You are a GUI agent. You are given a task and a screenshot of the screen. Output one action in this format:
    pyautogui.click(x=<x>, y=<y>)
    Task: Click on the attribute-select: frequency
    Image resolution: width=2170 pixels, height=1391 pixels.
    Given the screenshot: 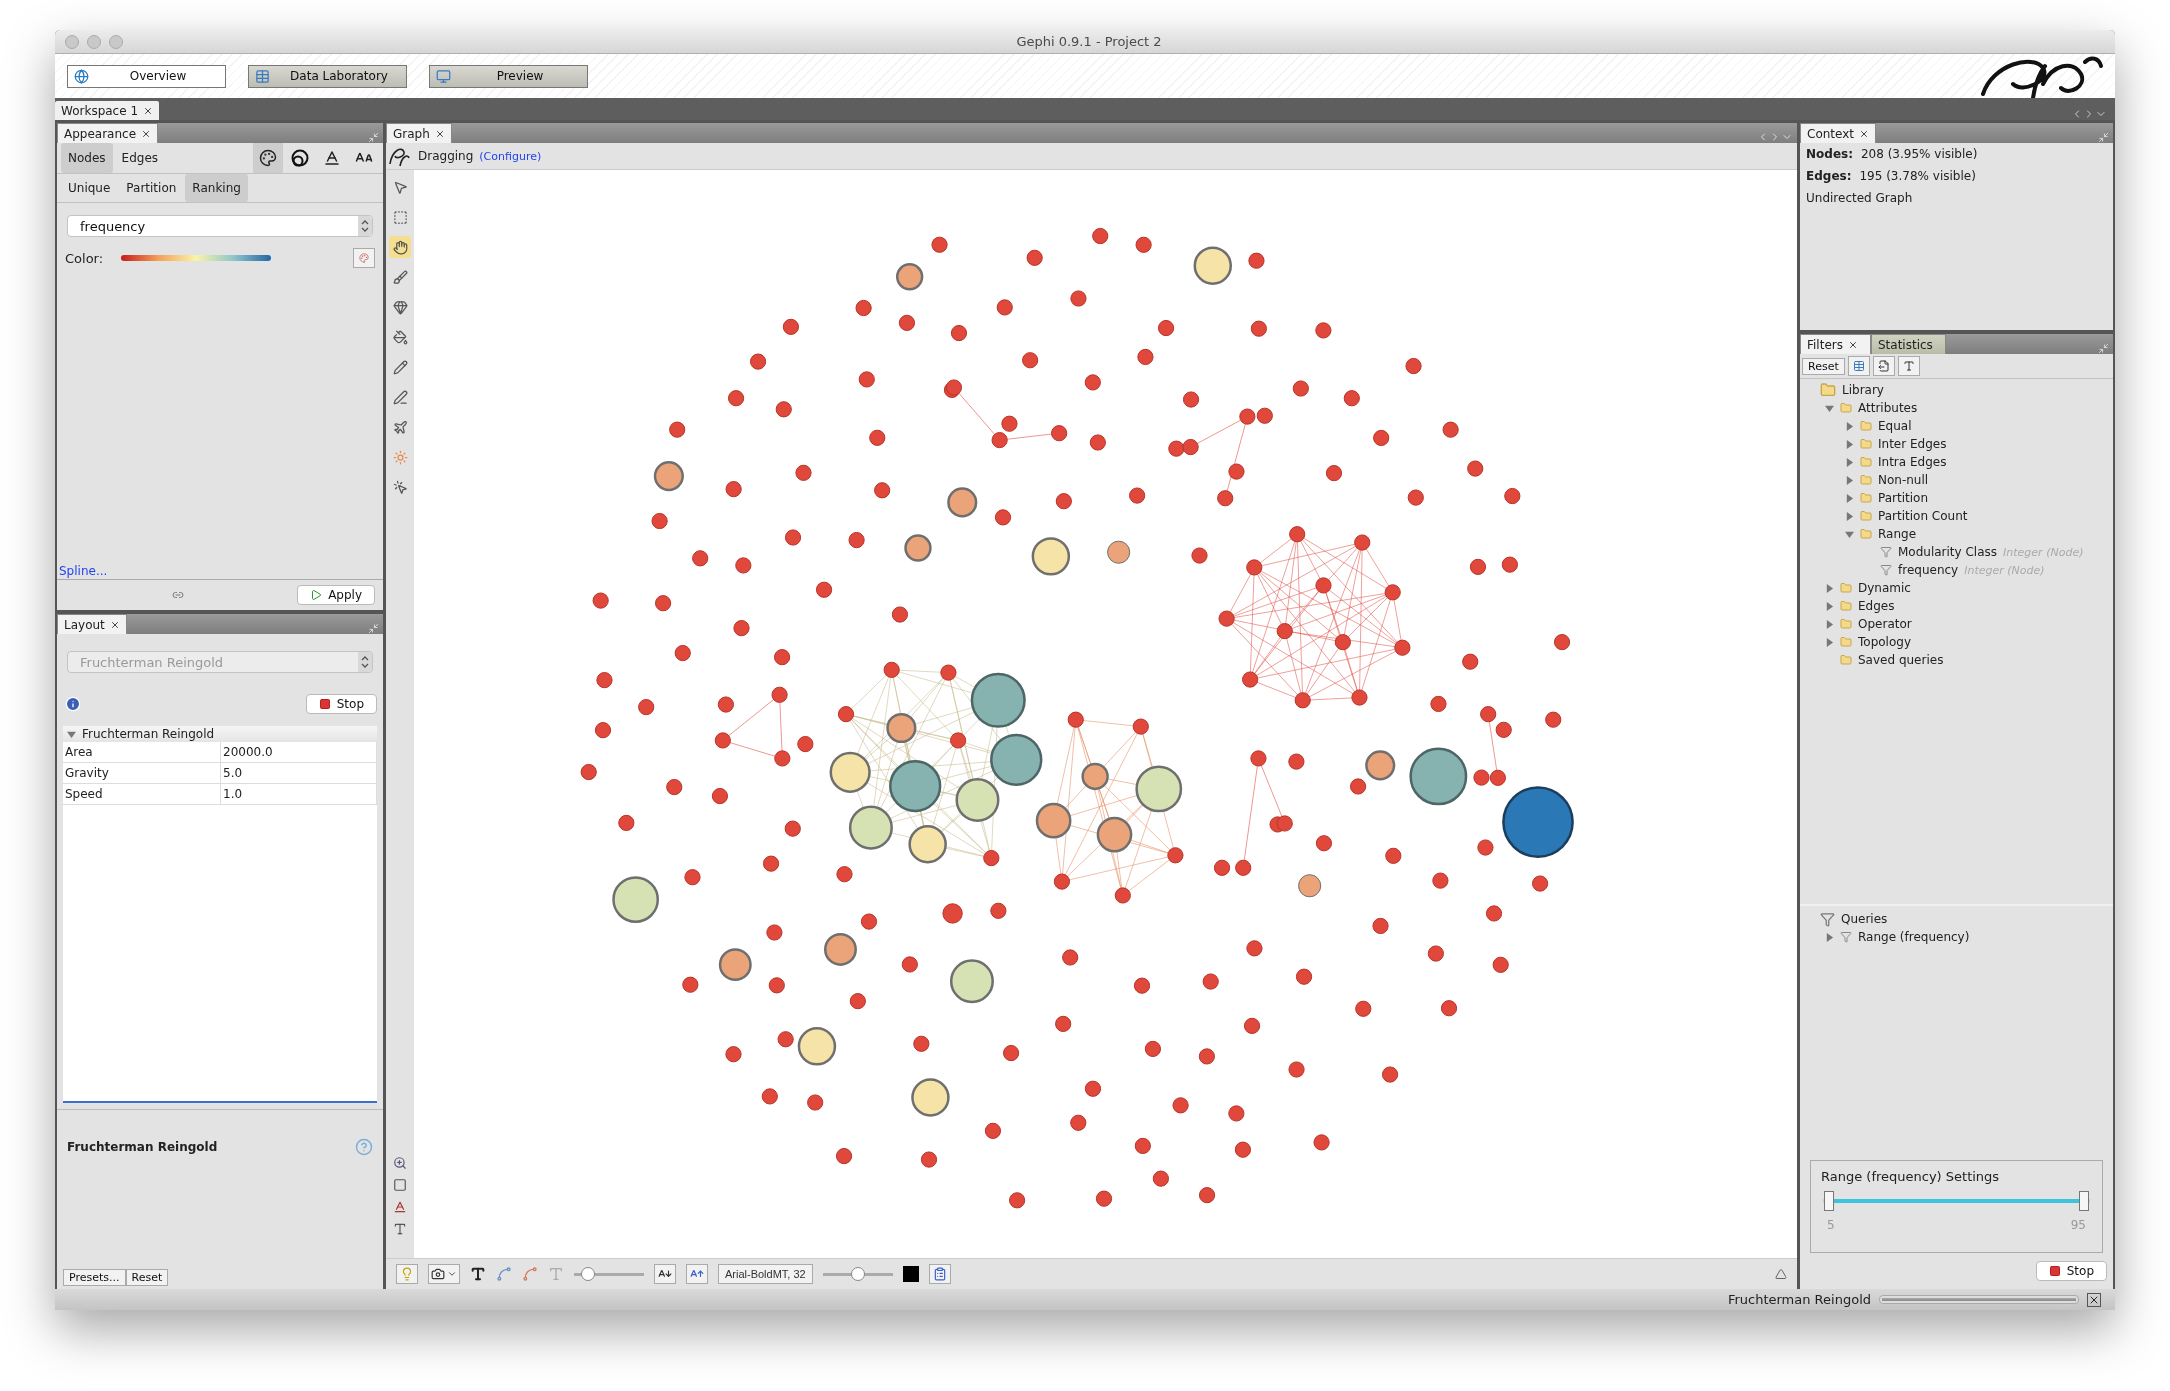 What is the action you would take?
    pyautogui.click(x=220, y=226)
    